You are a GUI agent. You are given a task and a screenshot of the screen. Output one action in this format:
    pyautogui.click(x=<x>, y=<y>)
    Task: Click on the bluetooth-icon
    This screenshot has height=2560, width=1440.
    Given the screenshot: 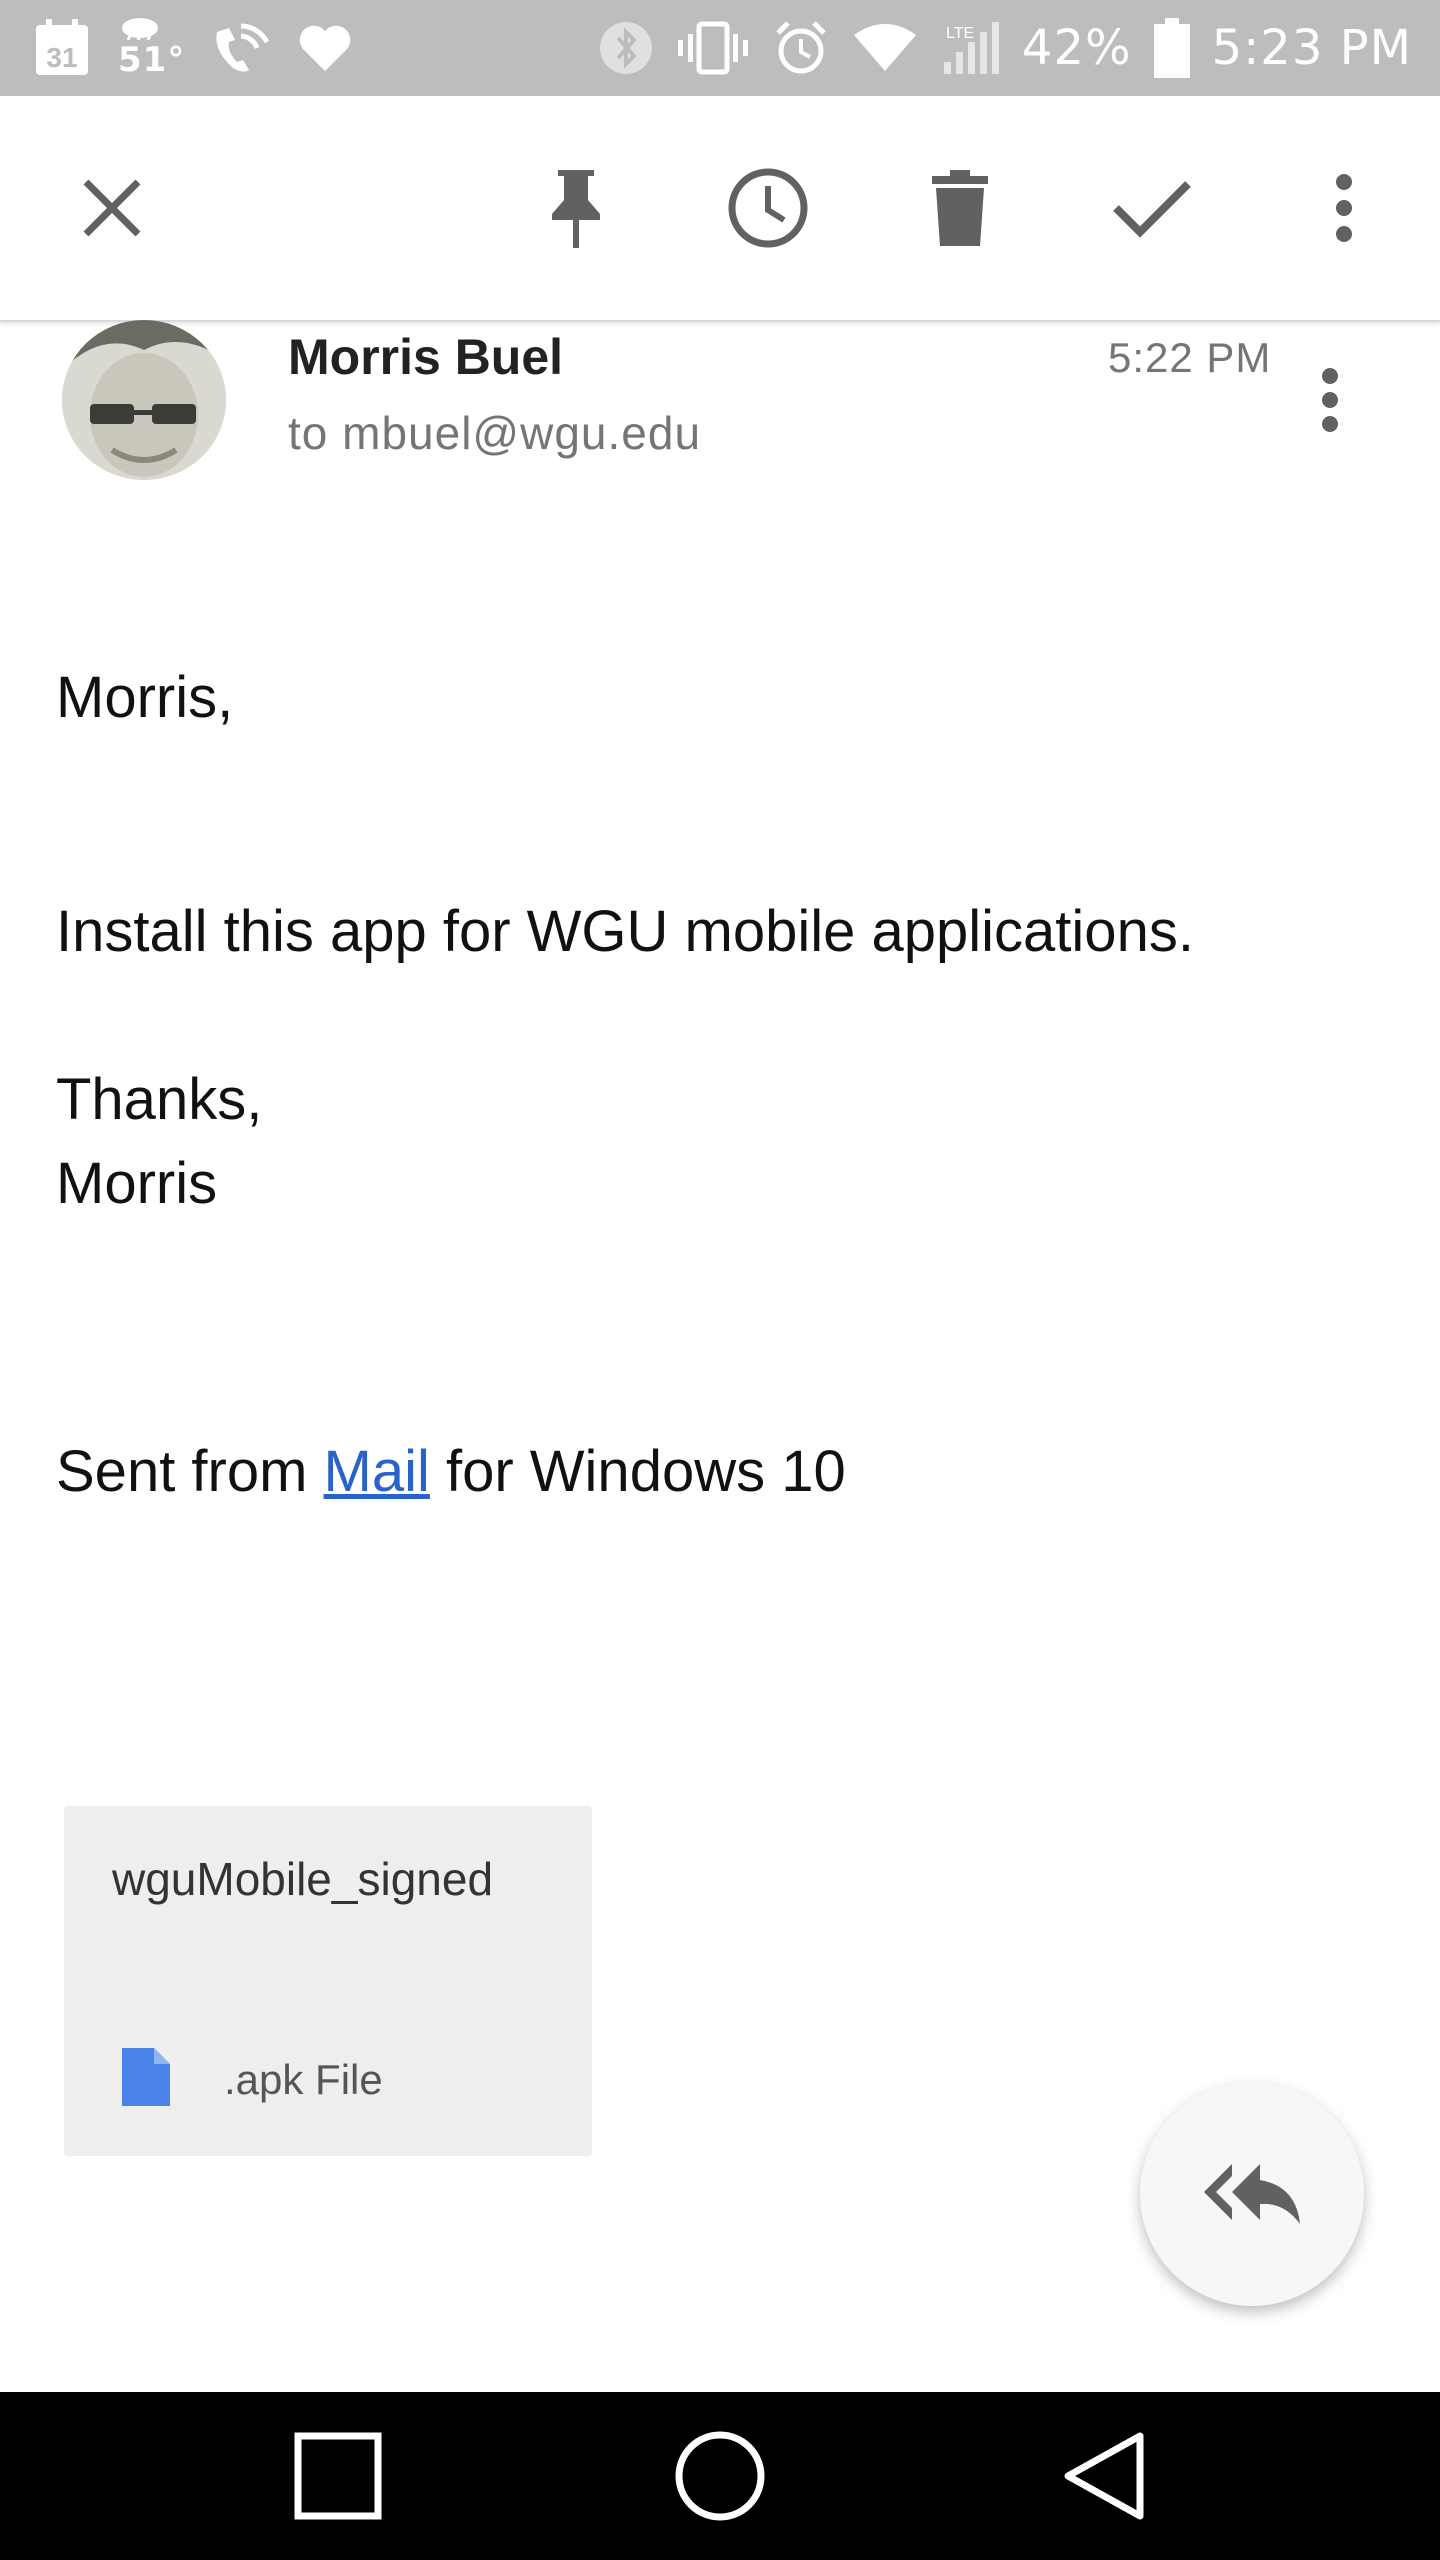 What is the action you would take?
    pyautogui.click(x=626, y=48)
    